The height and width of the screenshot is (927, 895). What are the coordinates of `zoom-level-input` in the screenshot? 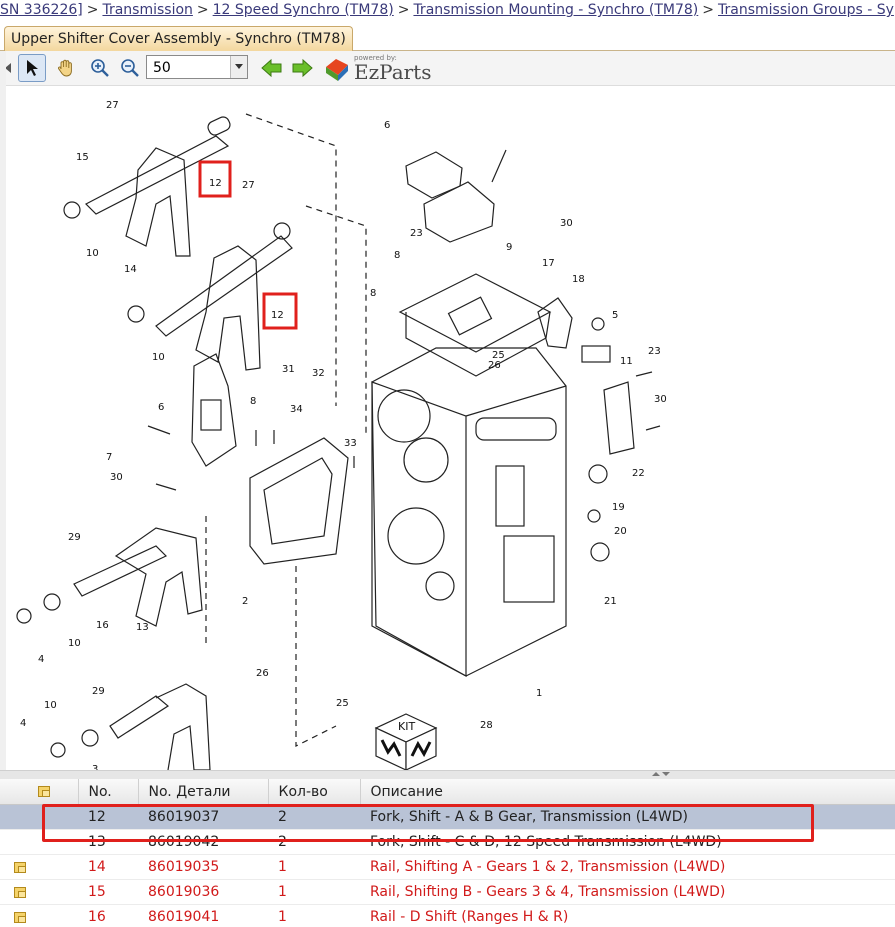 It's located at (193, 68).